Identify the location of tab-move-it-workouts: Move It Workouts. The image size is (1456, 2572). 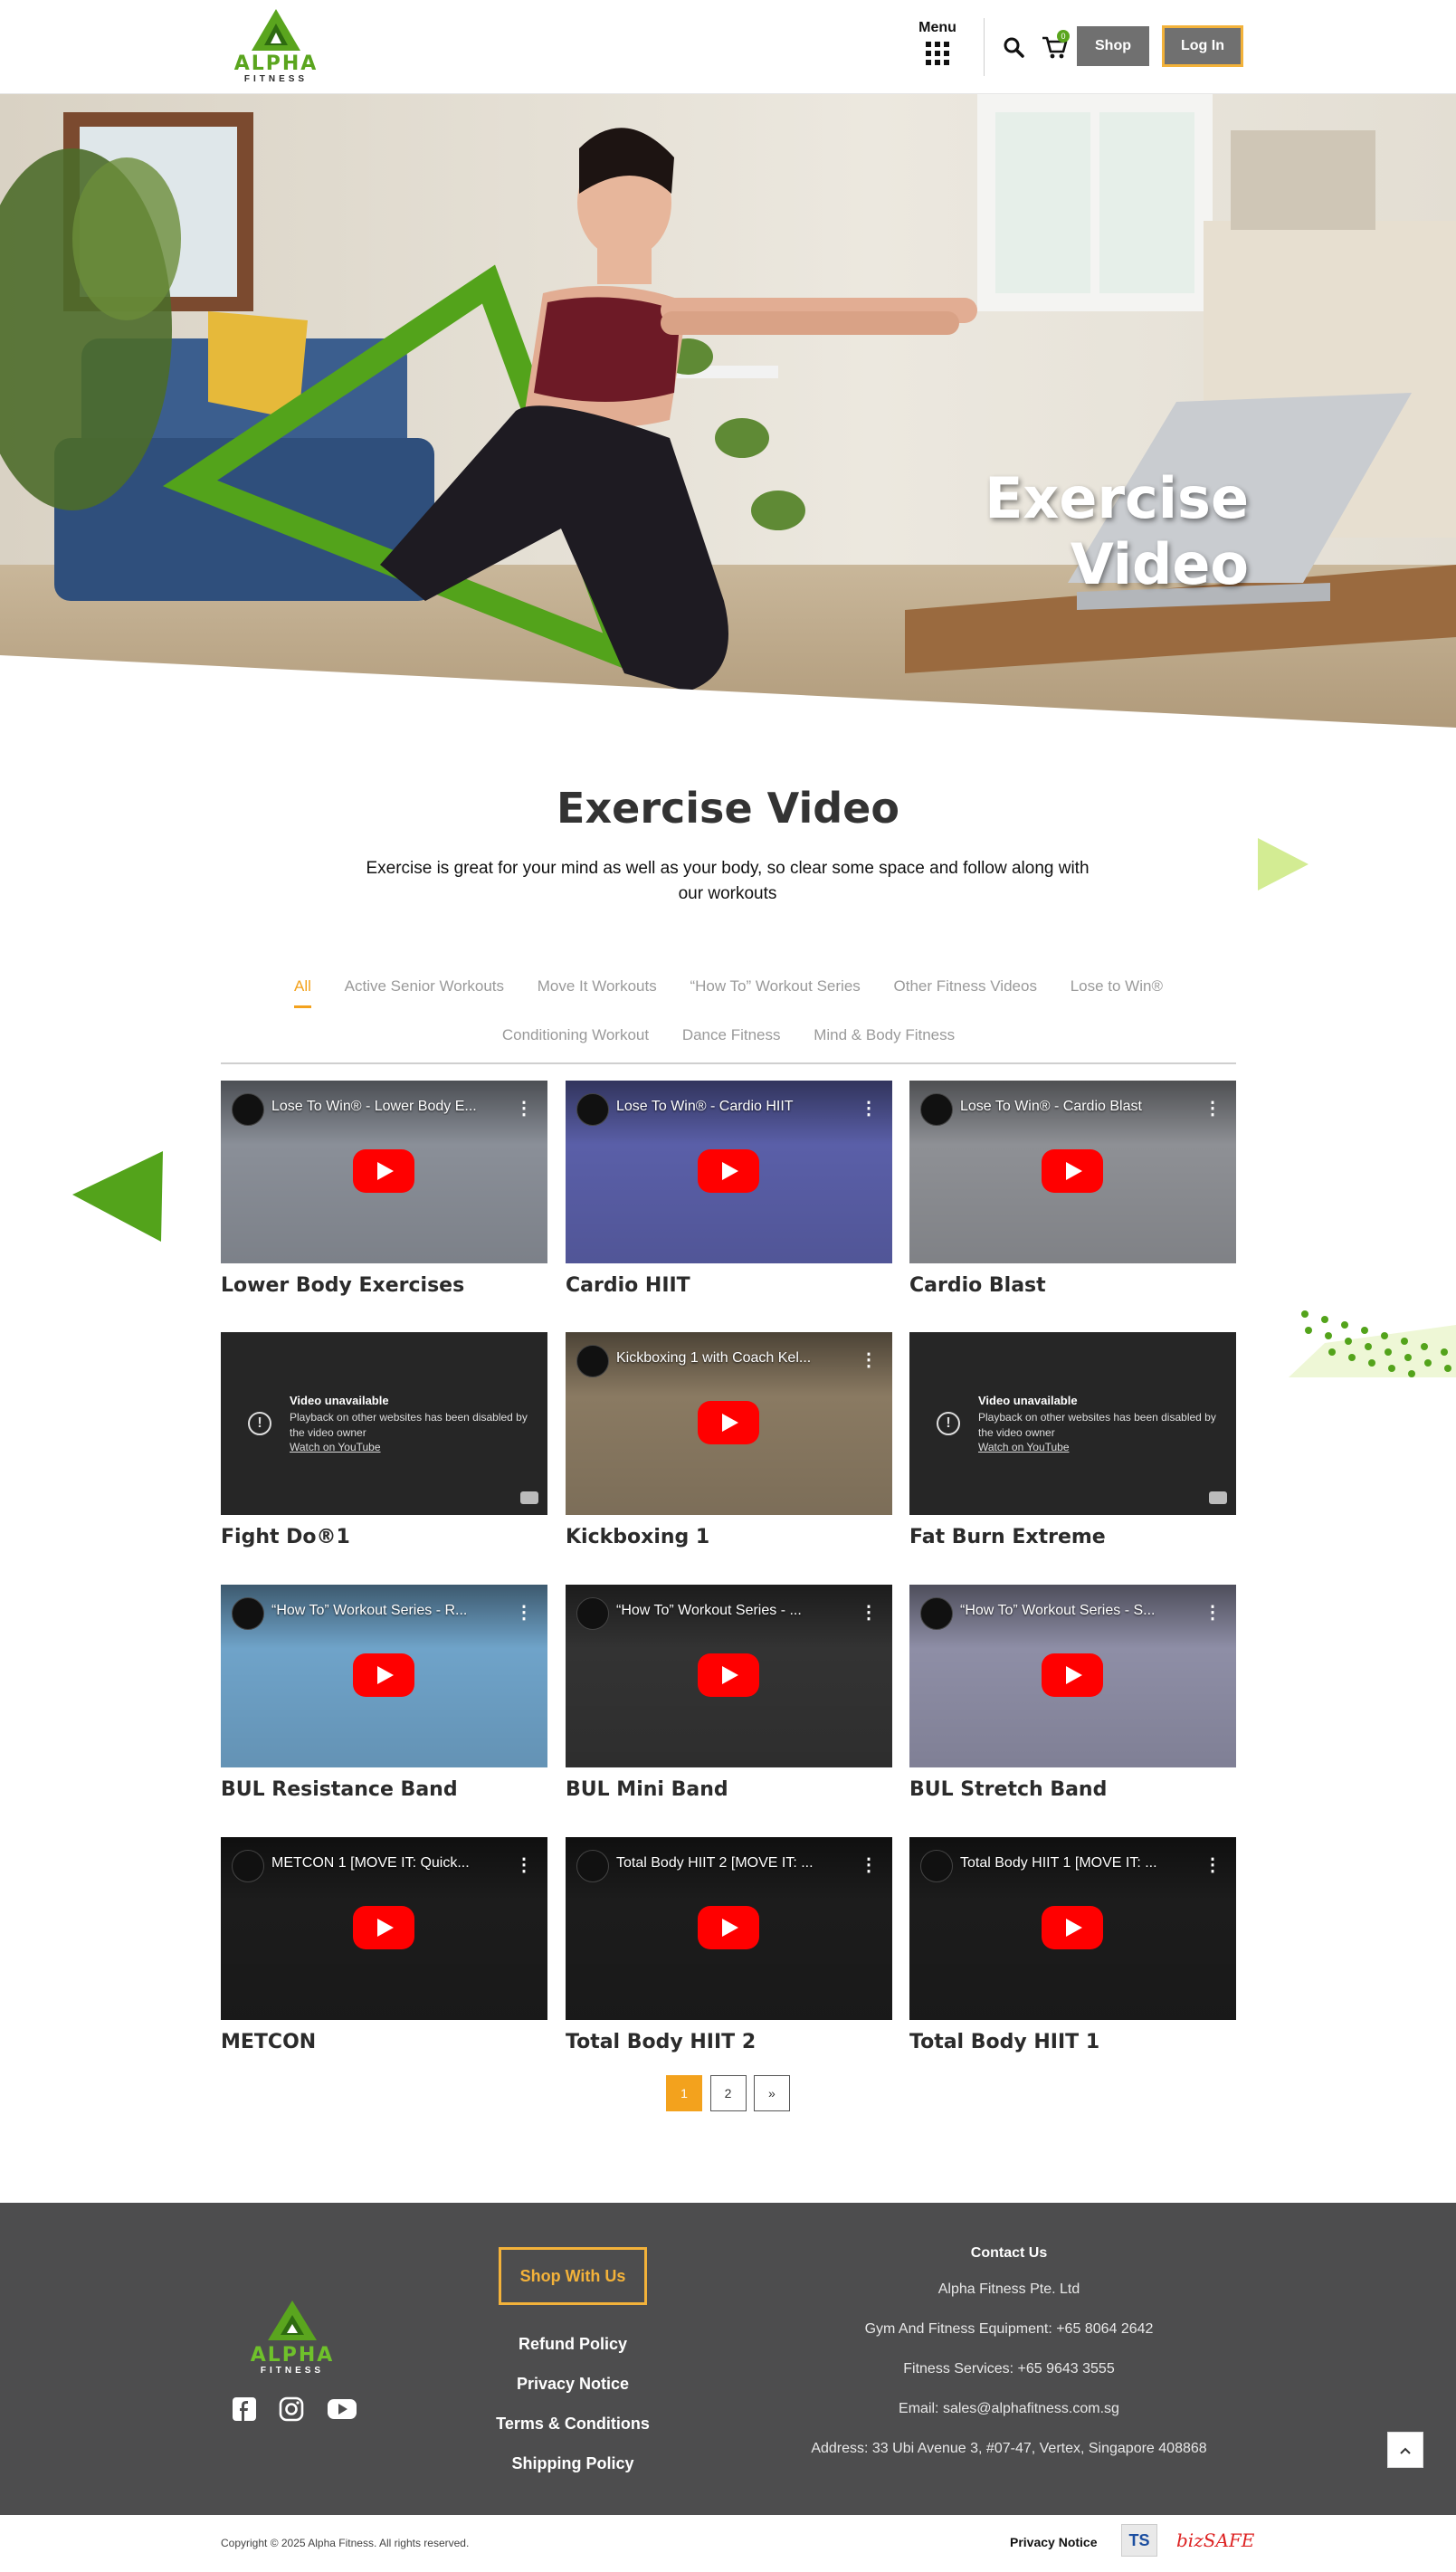
(598, 992).